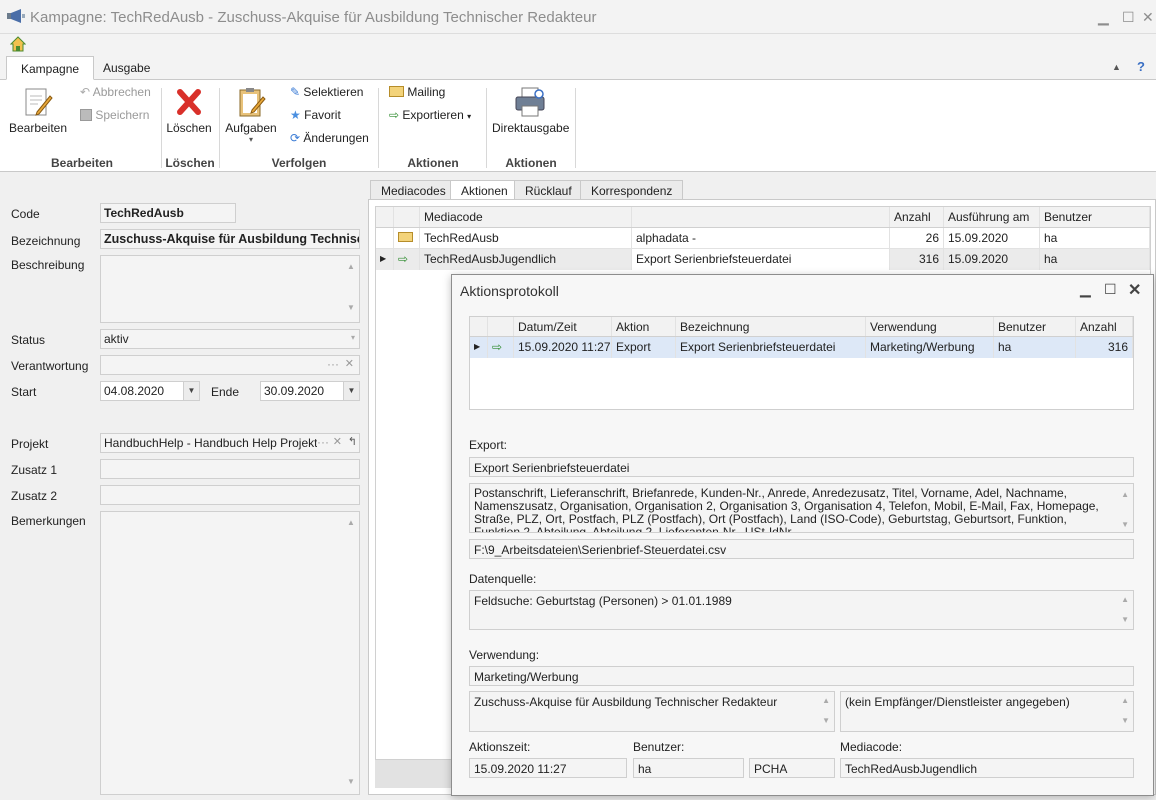 The height and width of the screenshot is (800, 1156). What do you see at coordinates (189, 110) in the screenshot?
I see `delete-button: Löschen` at bounding box center [189, 110].